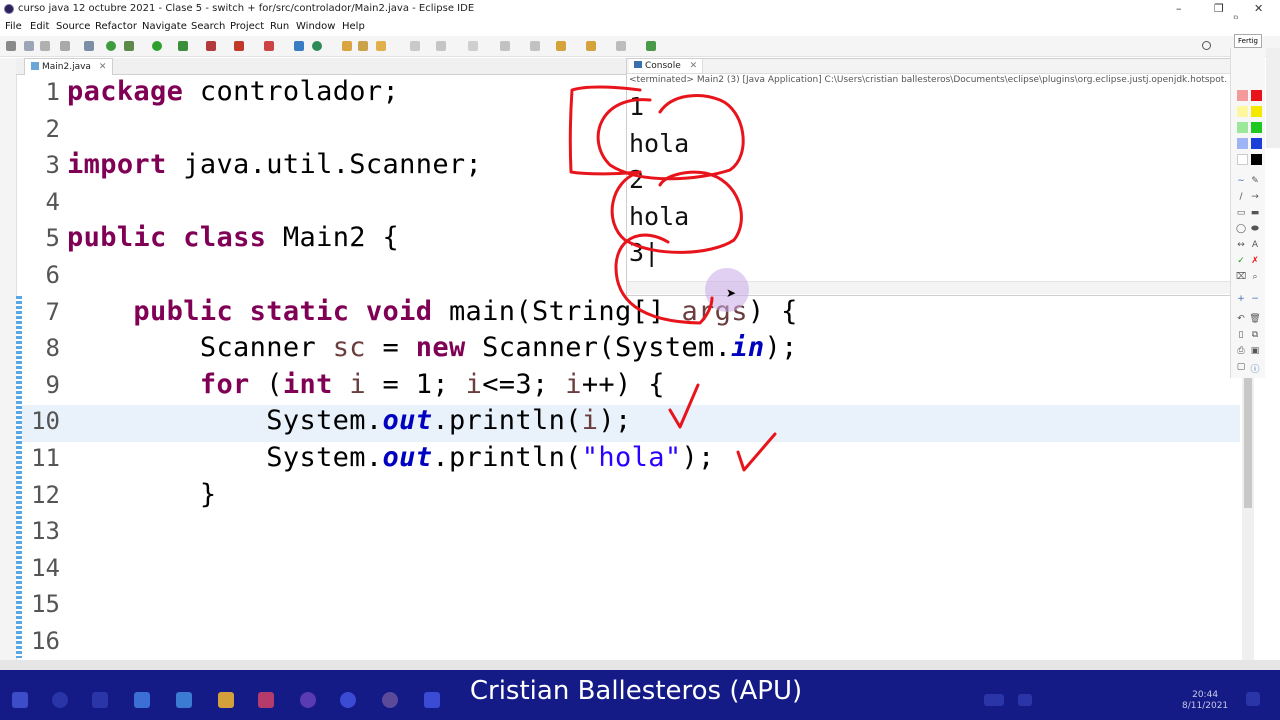 This screenshot has width=1280, height=720. I want to click on pin-icon, so click(473, 46).